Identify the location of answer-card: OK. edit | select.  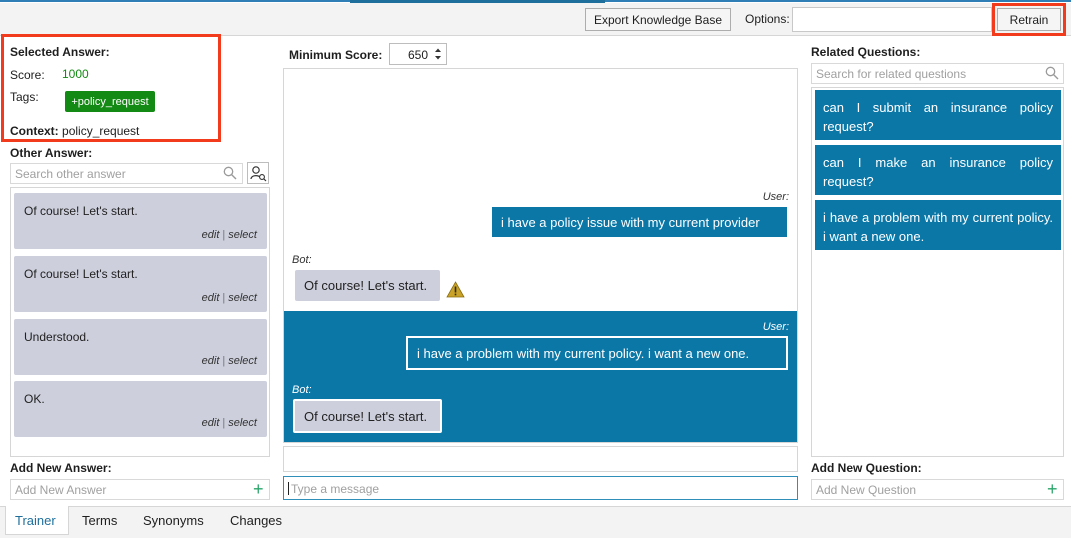
(140, 409).